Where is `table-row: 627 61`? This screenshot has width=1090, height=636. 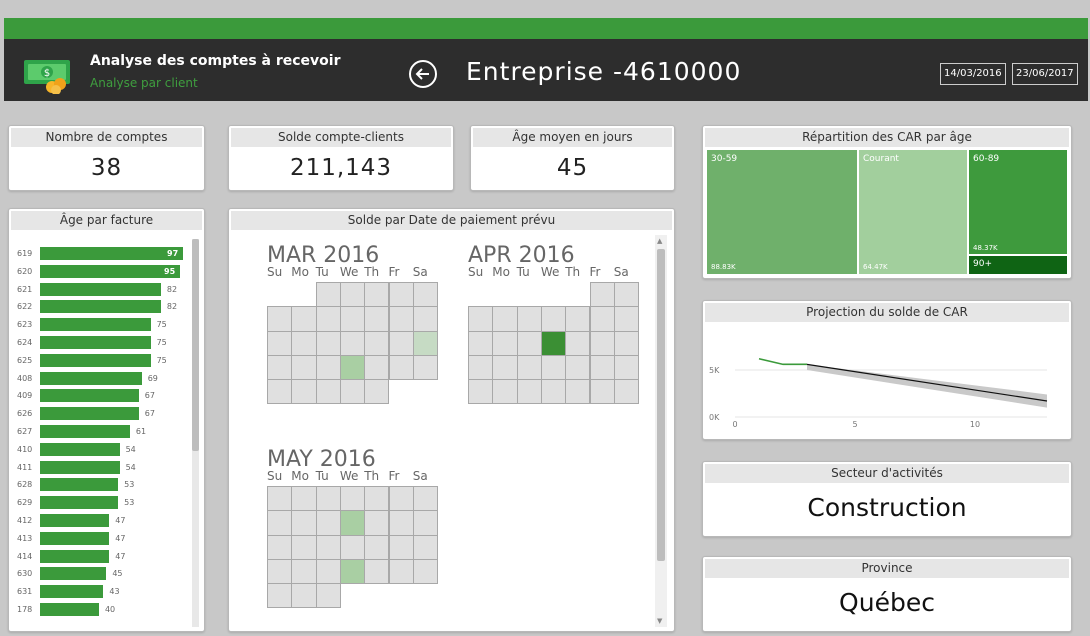
table-row: 627 61 is located at coordinates (101, 432).